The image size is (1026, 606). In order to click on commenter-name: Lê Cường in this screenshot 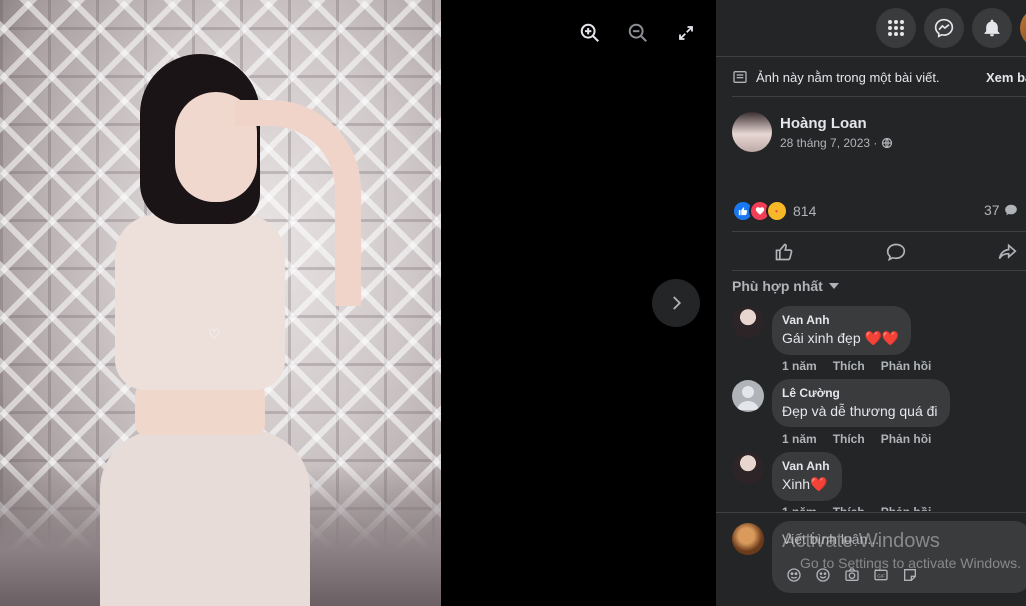, I will do `click(860, 393)`.